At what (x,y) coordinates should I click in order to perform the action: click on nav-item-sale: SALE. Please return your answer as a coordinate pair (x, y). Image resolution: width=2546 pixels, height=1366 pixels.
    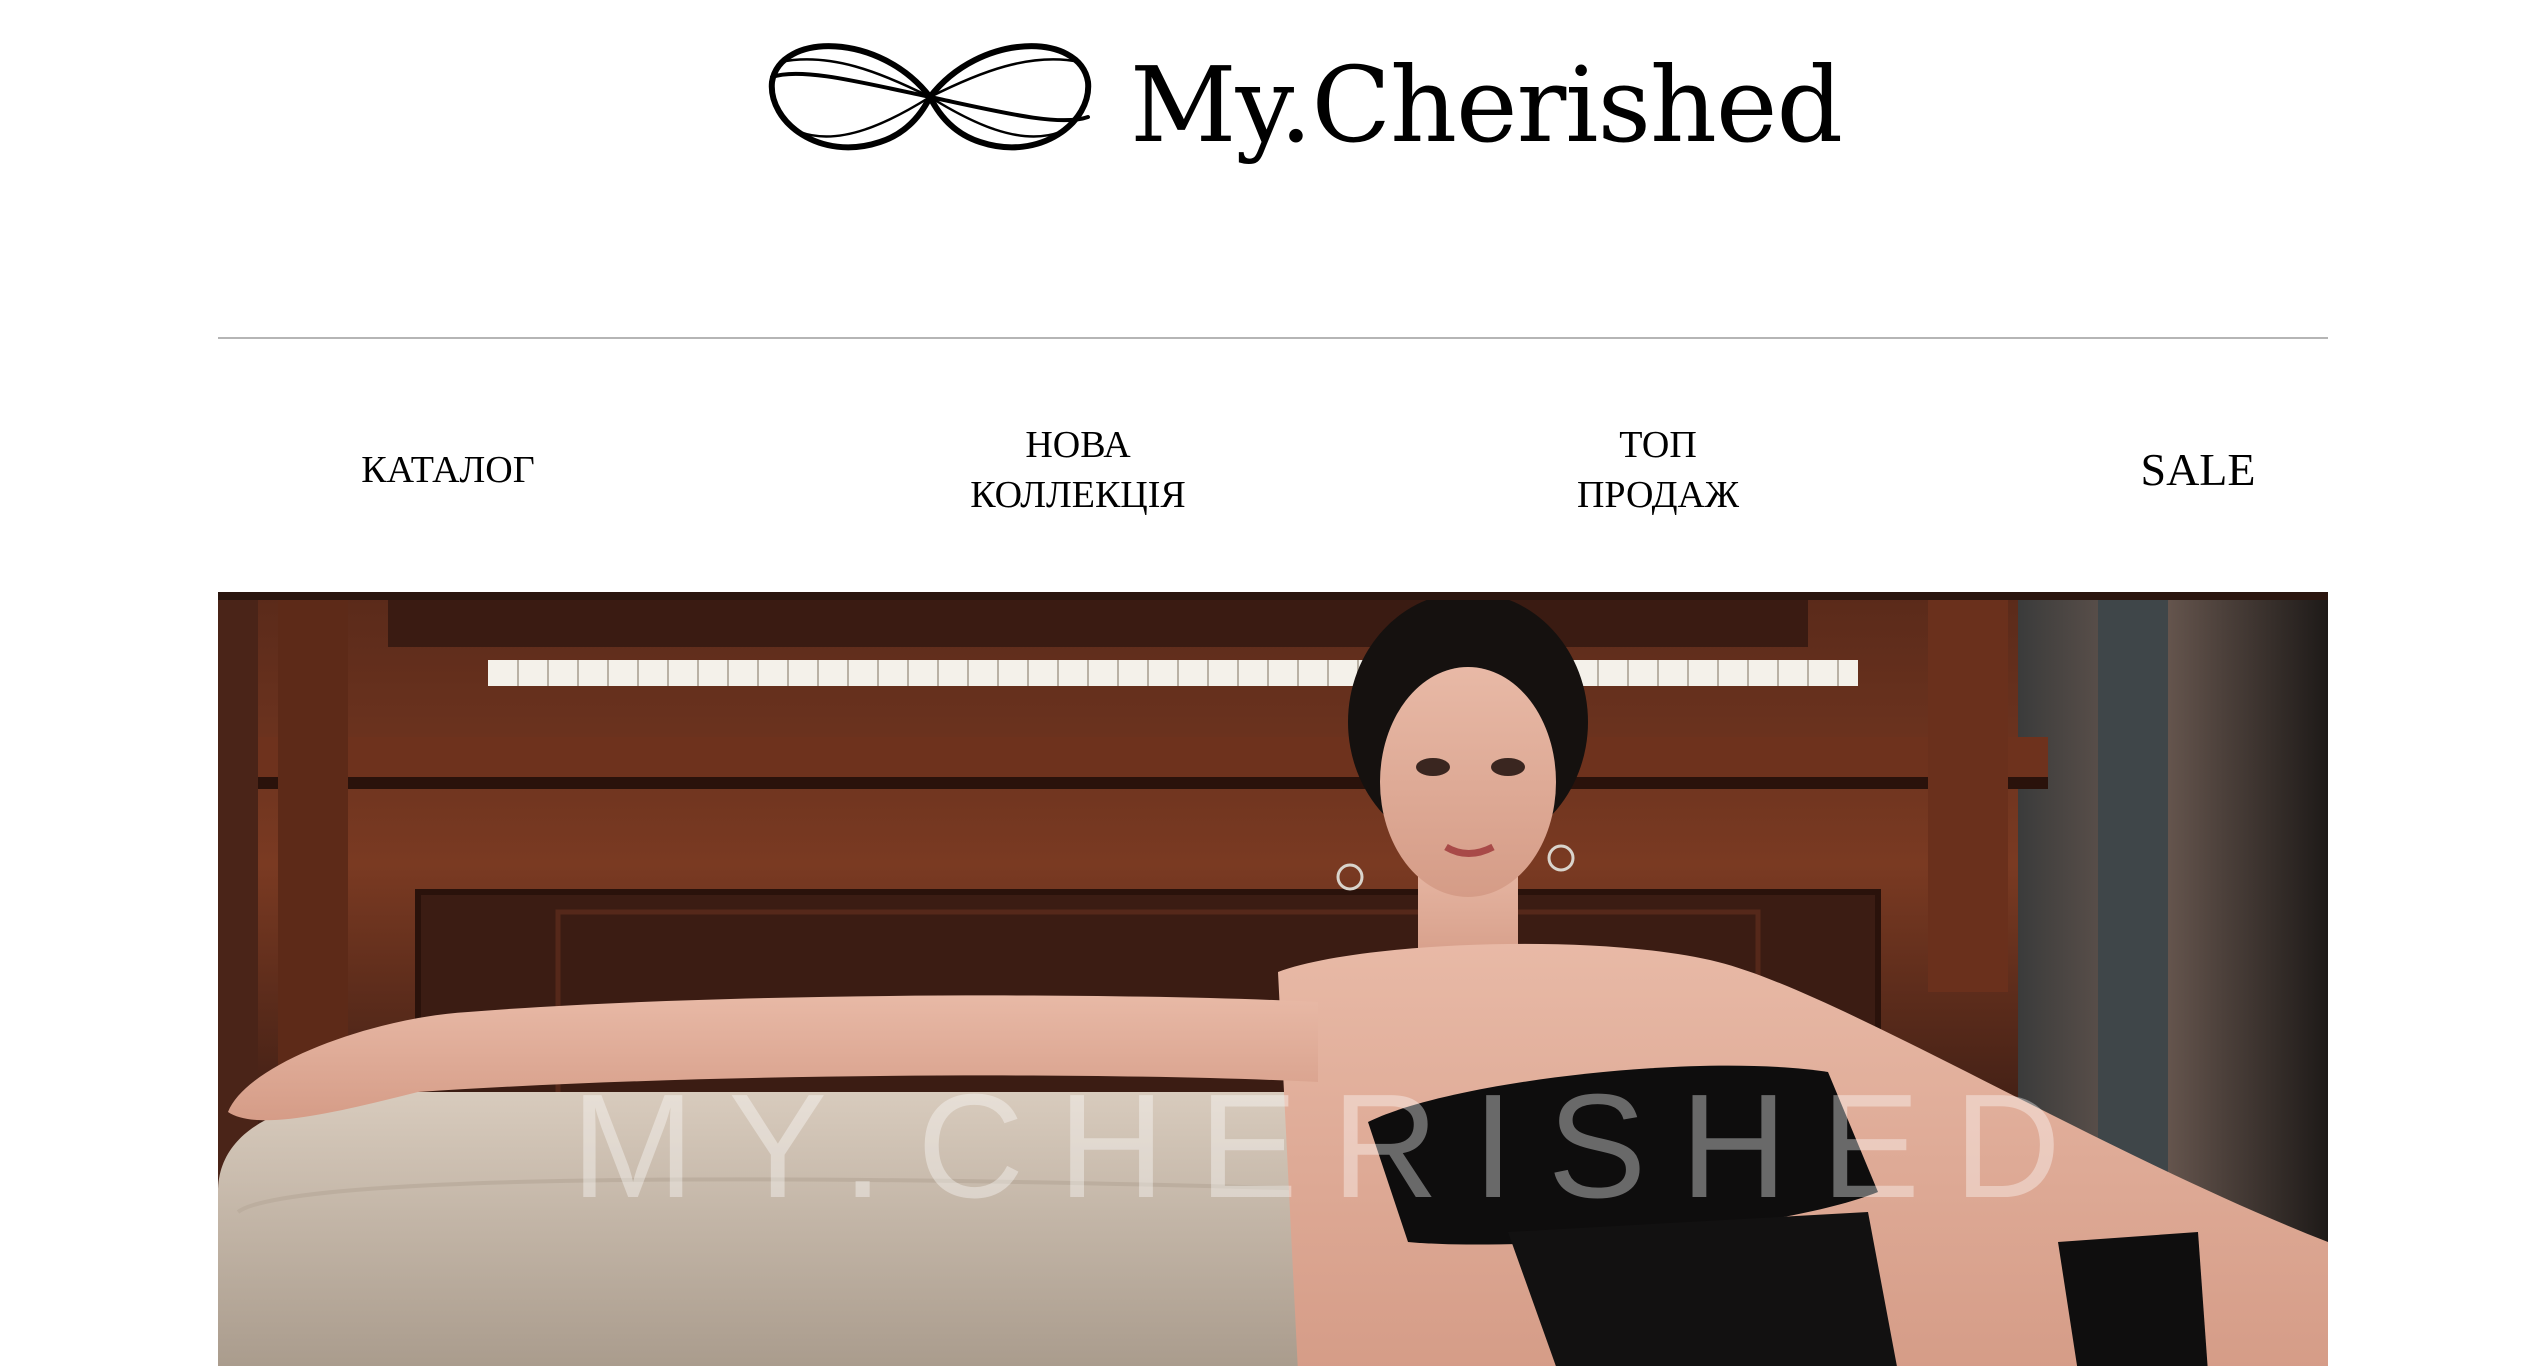
    Looking at the image, I should click on (2198, 470).